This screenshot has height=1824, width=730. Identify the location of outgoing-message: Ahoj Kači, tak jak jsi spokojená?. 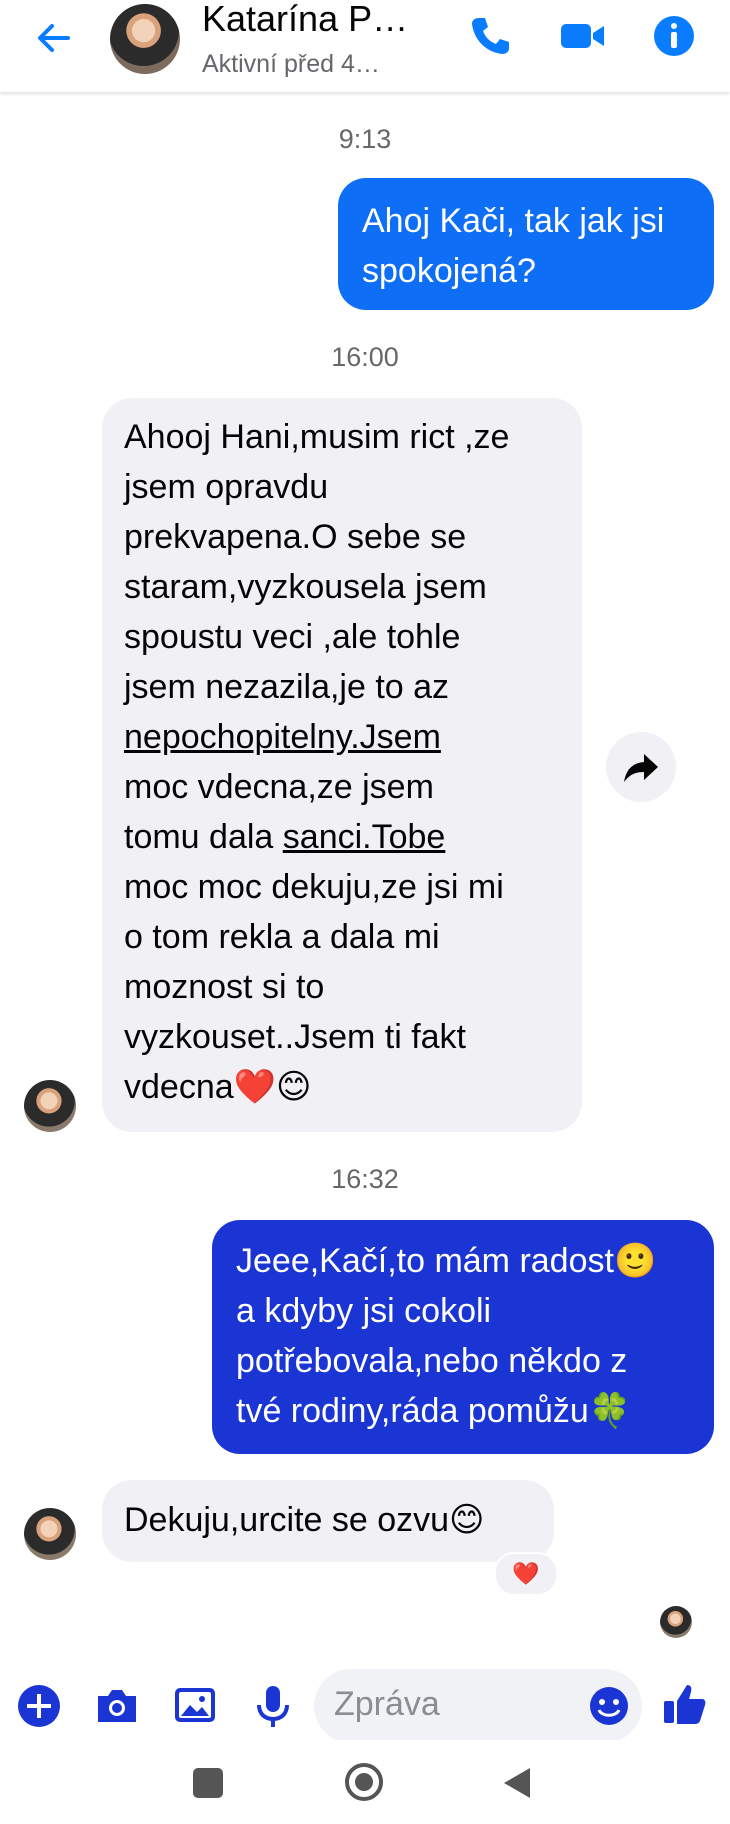
(526, 244).